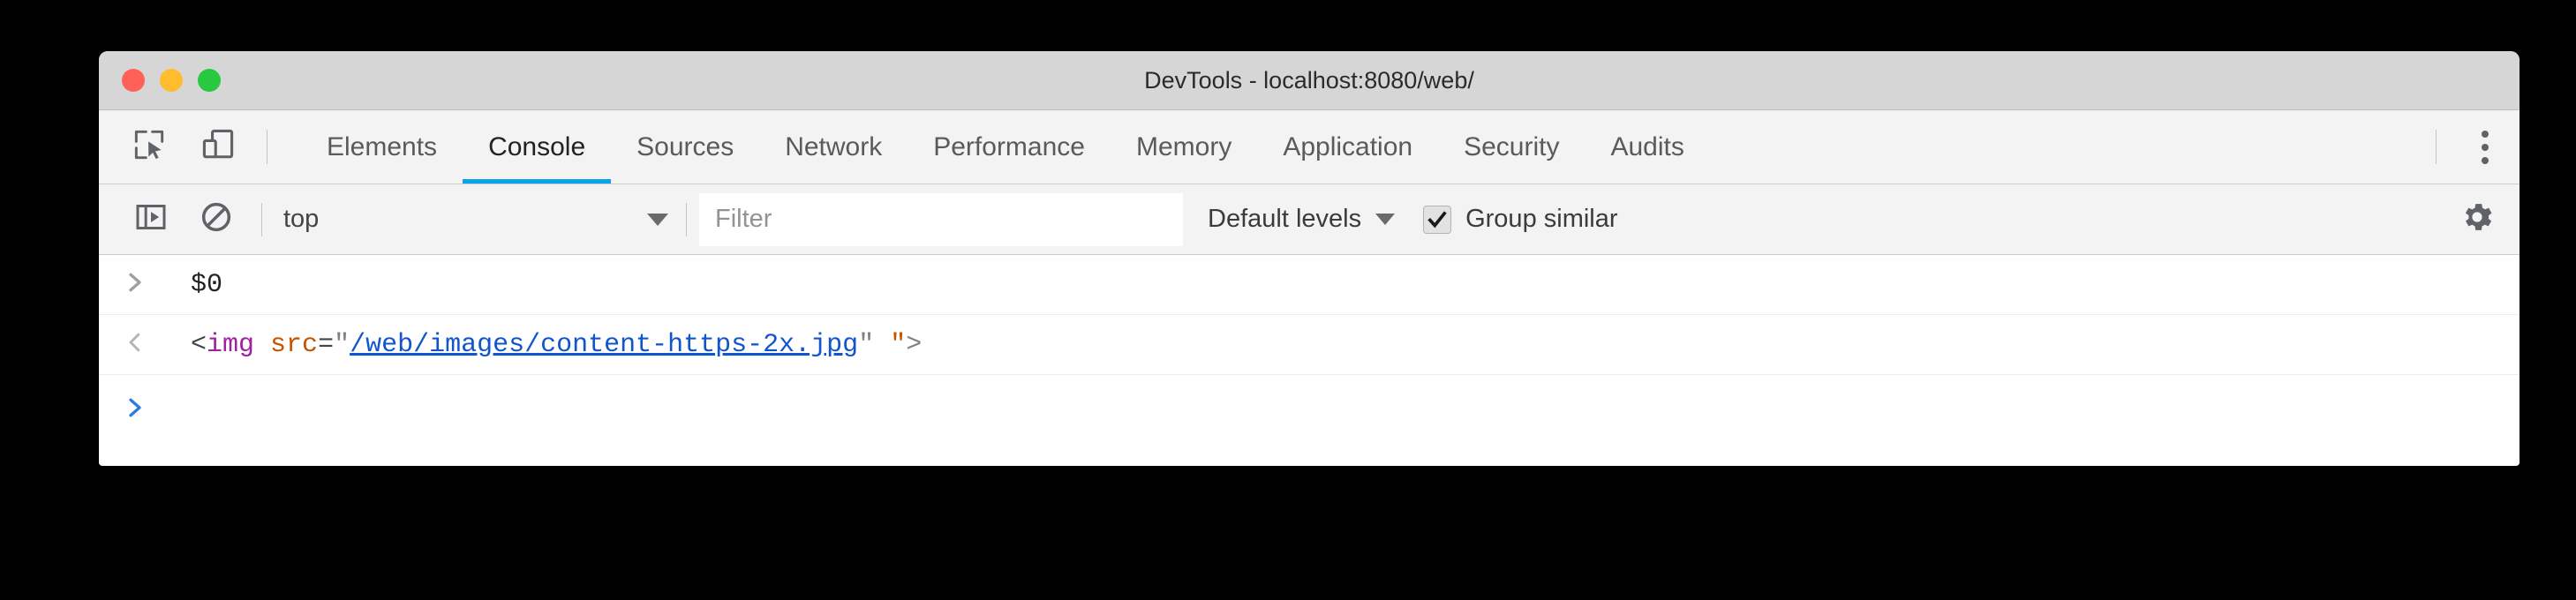  I want to click on tab-sources-label: Sources, so click(685, 146).